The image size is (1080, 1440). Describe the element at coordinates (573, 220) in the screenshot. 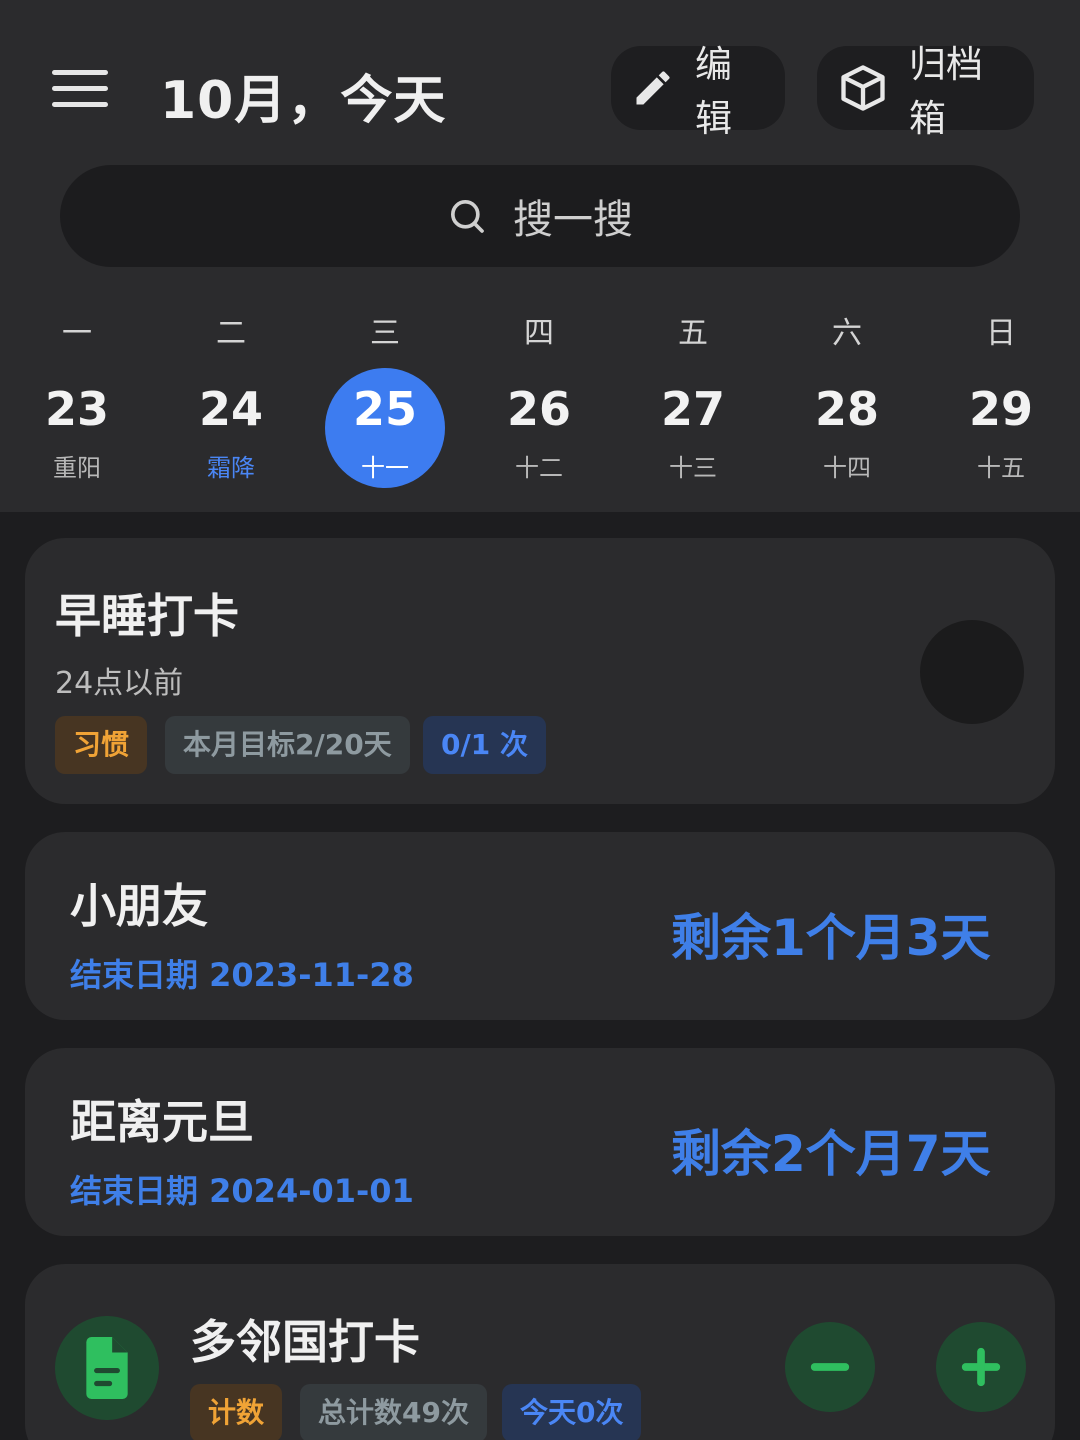

I see `search-placeholder: 搜一搜` at that location.